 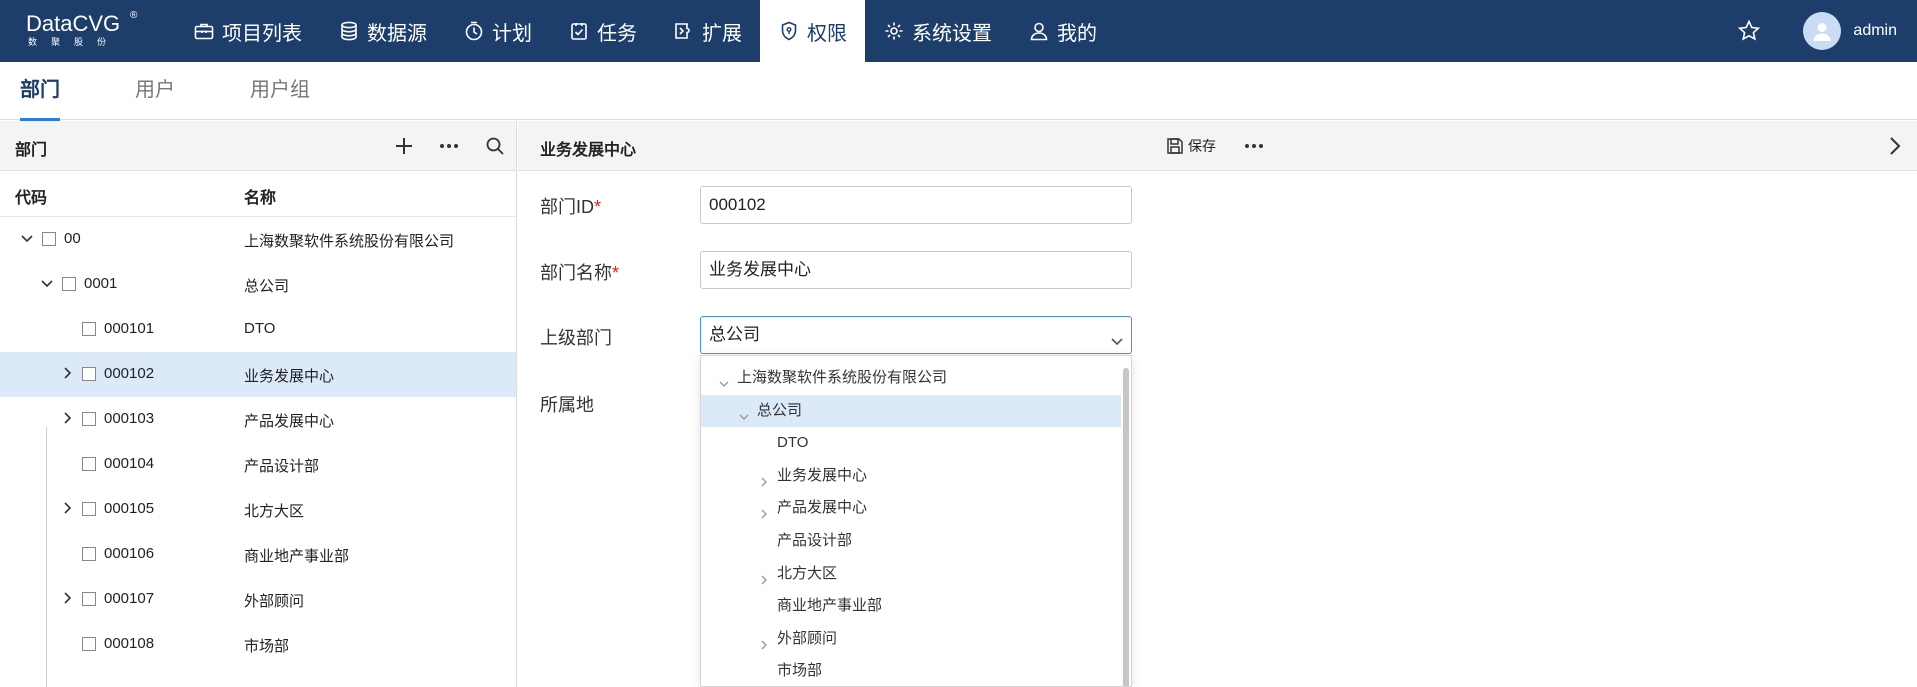 What do you see at coordinates (588, 150) in the screenshot?
I see `detail-title: 业务发展中心` at bounding box center [588, 150].